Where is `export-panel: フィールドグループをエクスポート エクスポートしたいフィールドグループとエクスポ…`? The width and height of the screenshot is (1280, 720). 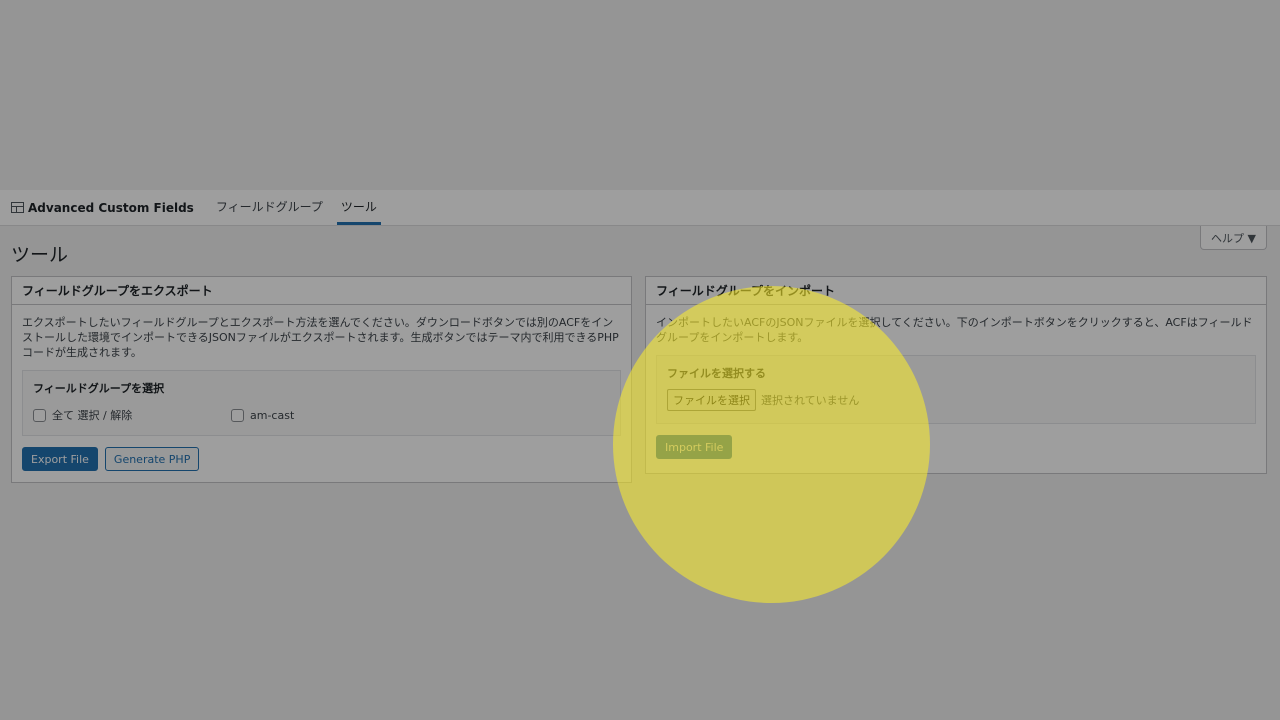
export-panel: フィールドグループをエクスポート エクスポートしたいフィールドグループとエクスポ… is located at coordinates (321, 379).